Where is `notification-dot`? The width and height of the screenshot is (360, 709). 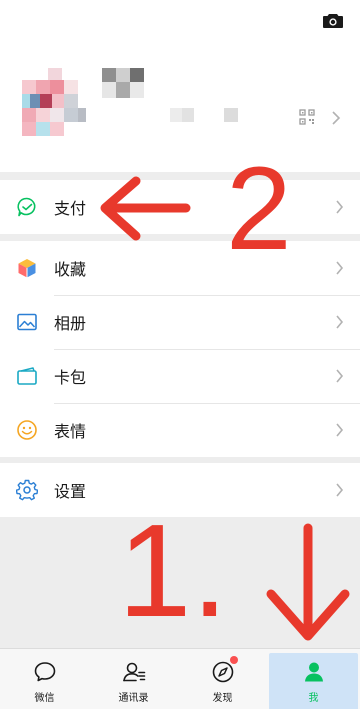
notification-dot is located at coordinates (233, 660).